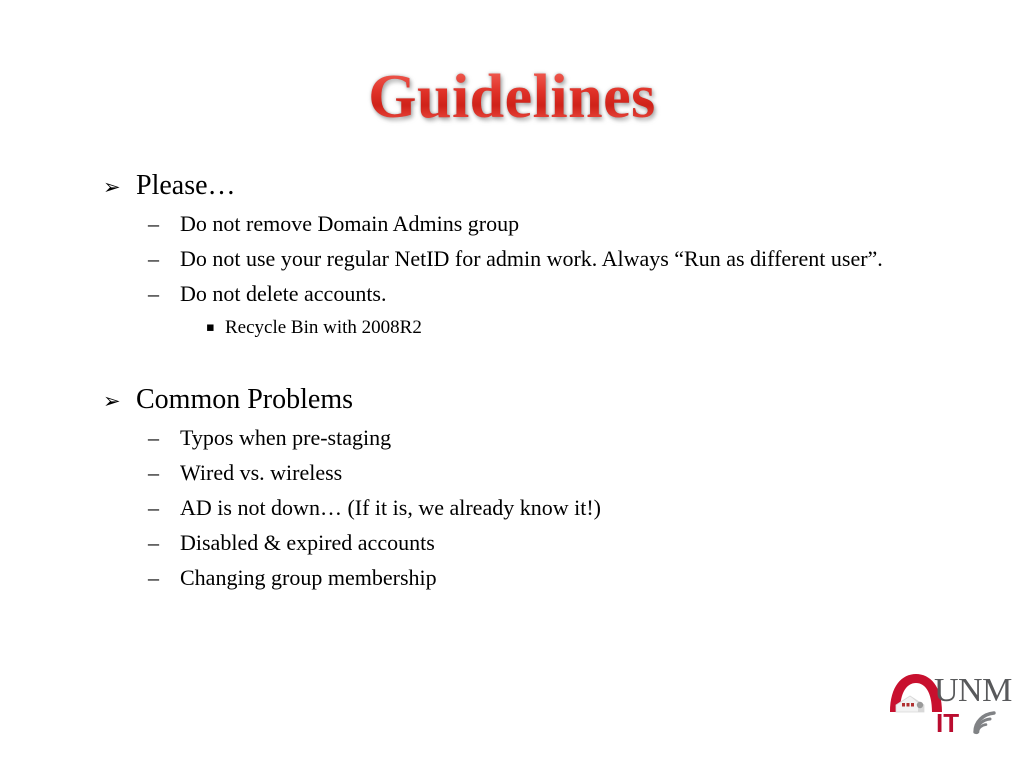  I want to click on list-item-text: Do not delete accounts., so click(283, 293).